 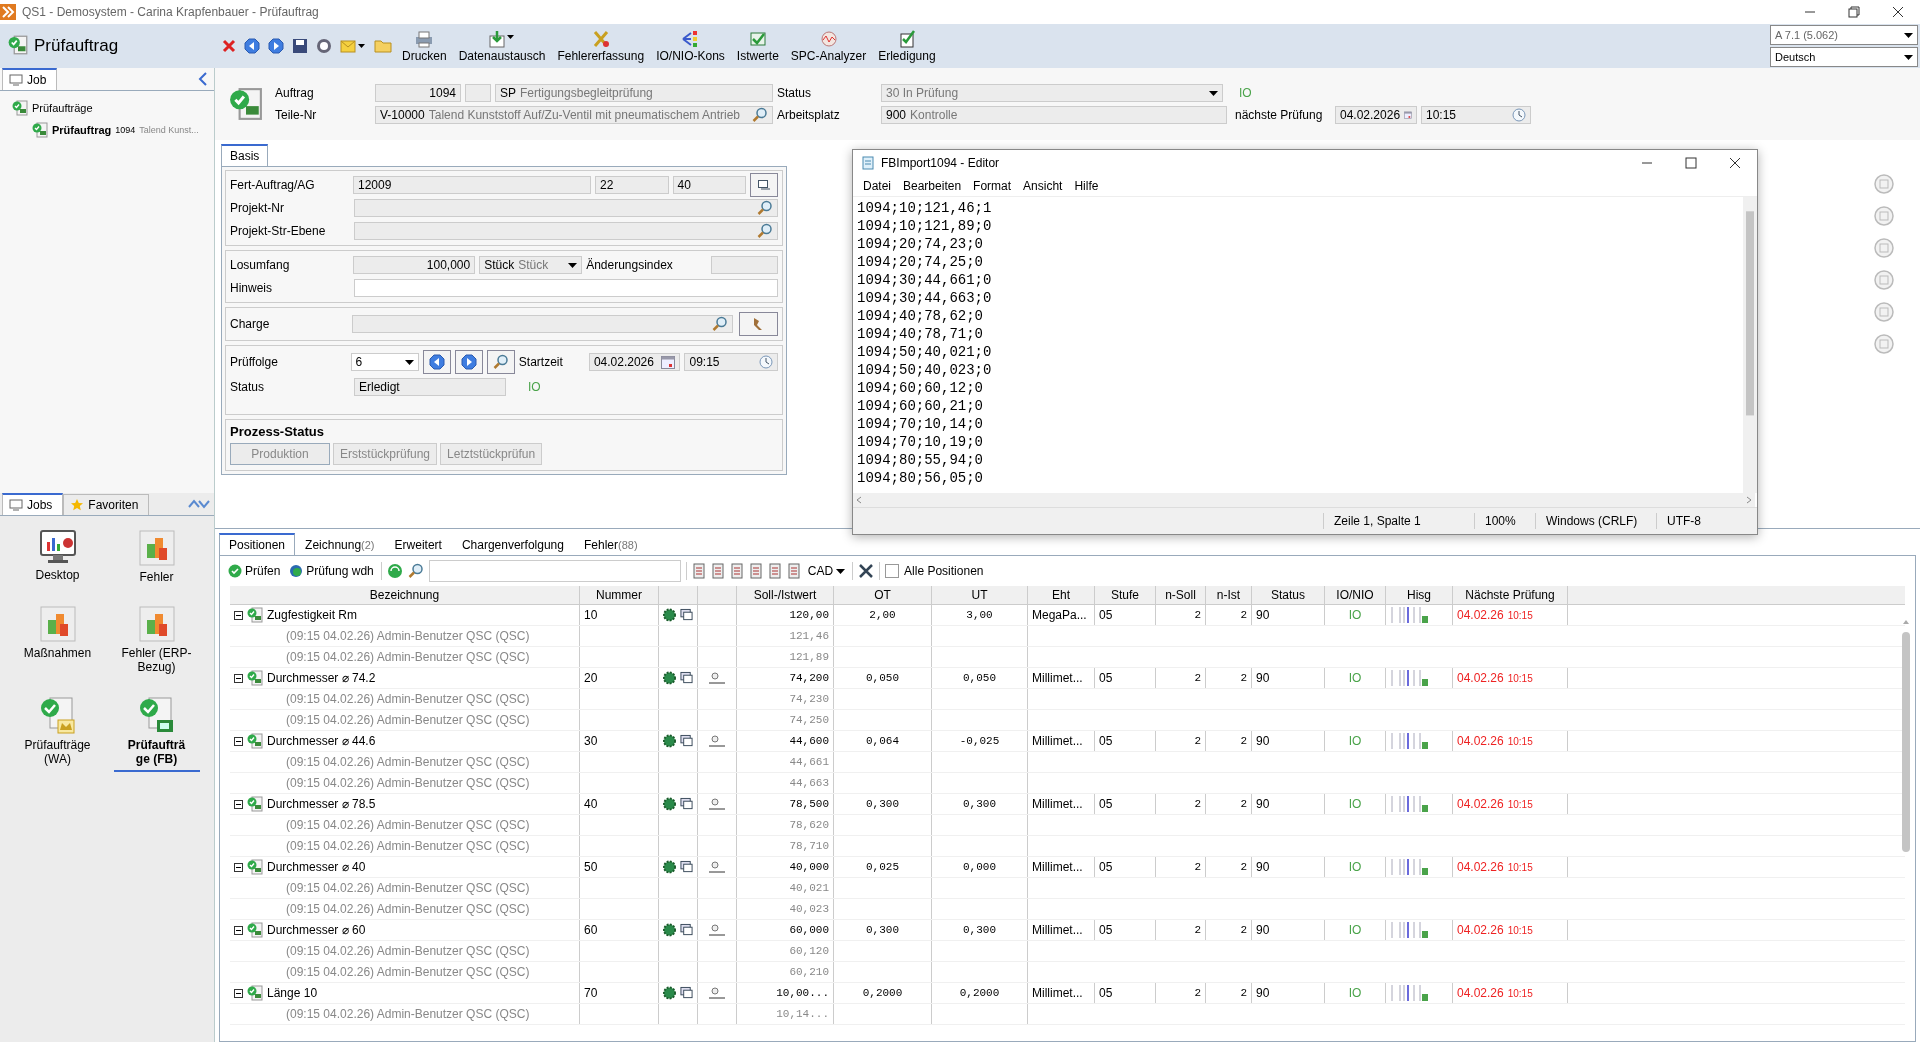 What do you see at coordinates (1419, 595) in the screenshot?
I see `column-header: Hisg` at bounding box center [1419, 595].